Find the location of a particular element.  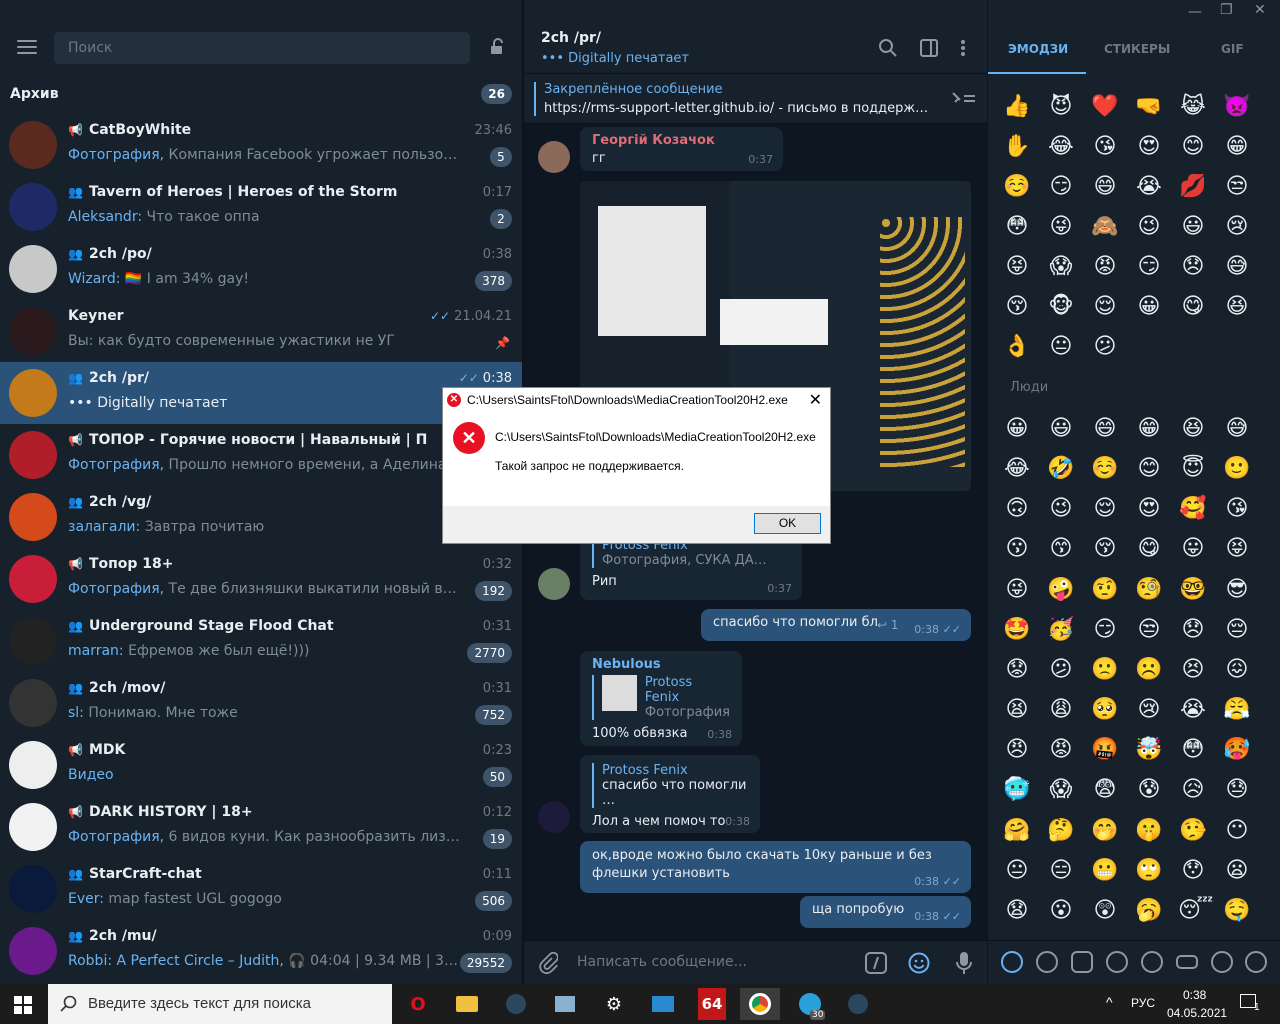

emoji-item: 😘 is located at coordinates (1237, 509).